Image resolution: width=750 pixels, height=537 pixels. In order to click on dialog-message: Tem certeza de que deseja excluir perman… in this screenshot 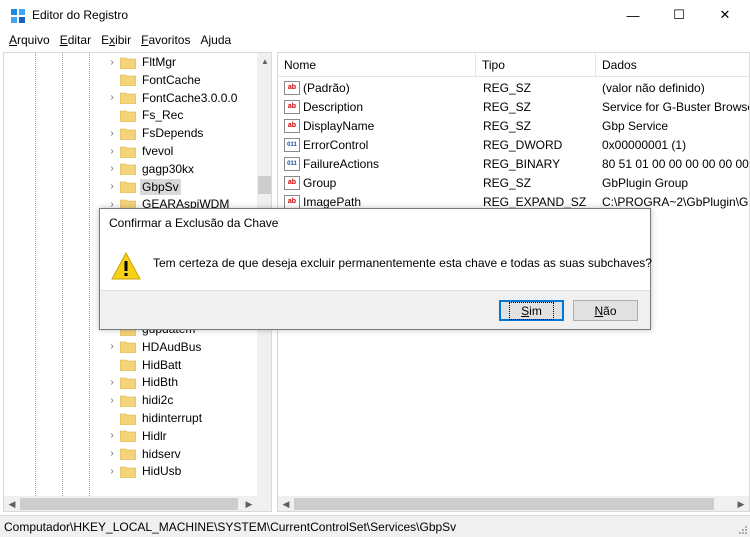, I will do `click(402, 263)`.